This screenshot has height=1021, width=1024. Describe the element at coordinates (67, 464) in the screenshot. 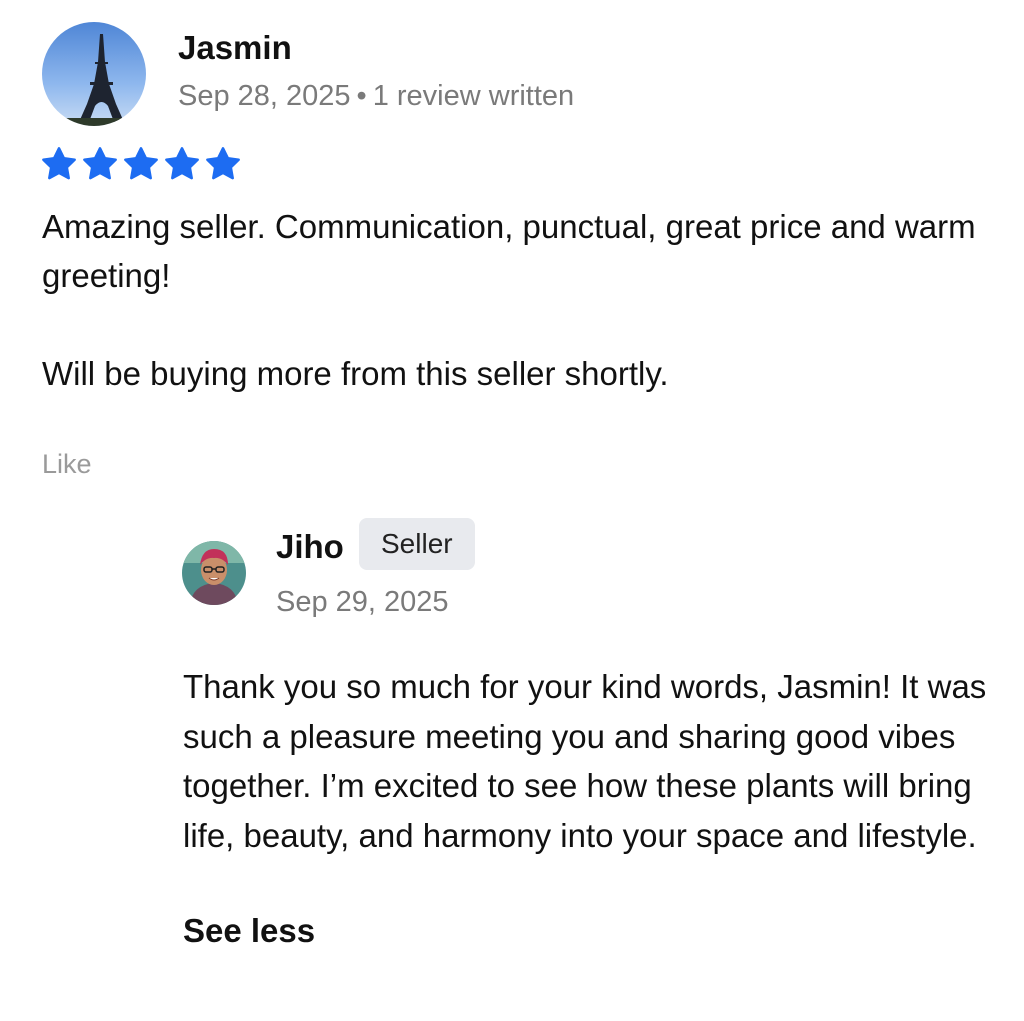

I see `like-button: Like` at that location.